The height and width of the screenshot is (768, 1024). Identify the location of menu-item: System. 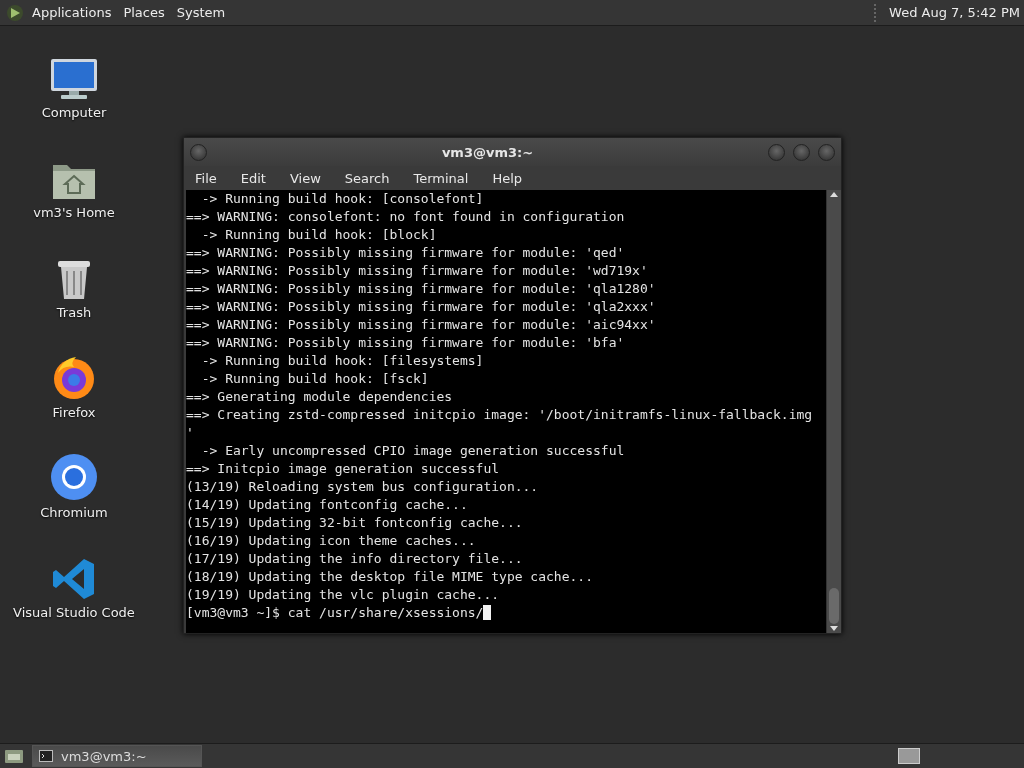
(201, 12).